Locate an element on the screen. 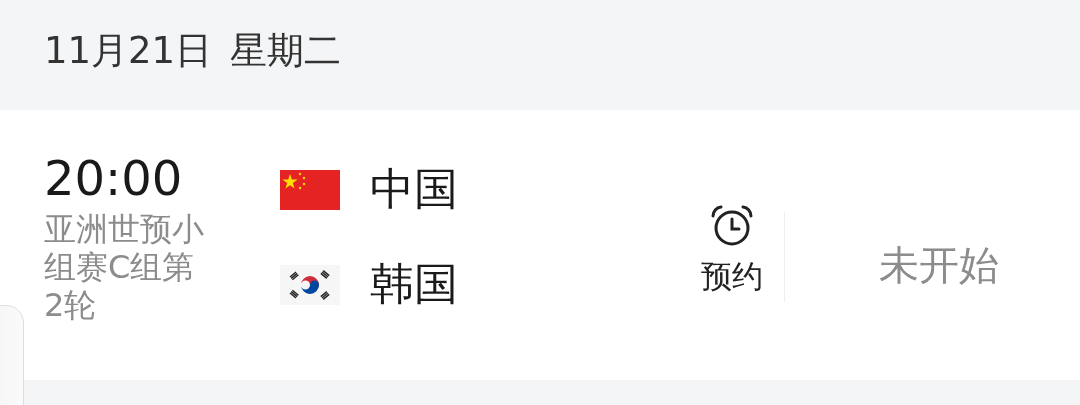 The width and height of the screenshot is (1080, 405). alarm-clock-icon is located at coordinates (732, 226).